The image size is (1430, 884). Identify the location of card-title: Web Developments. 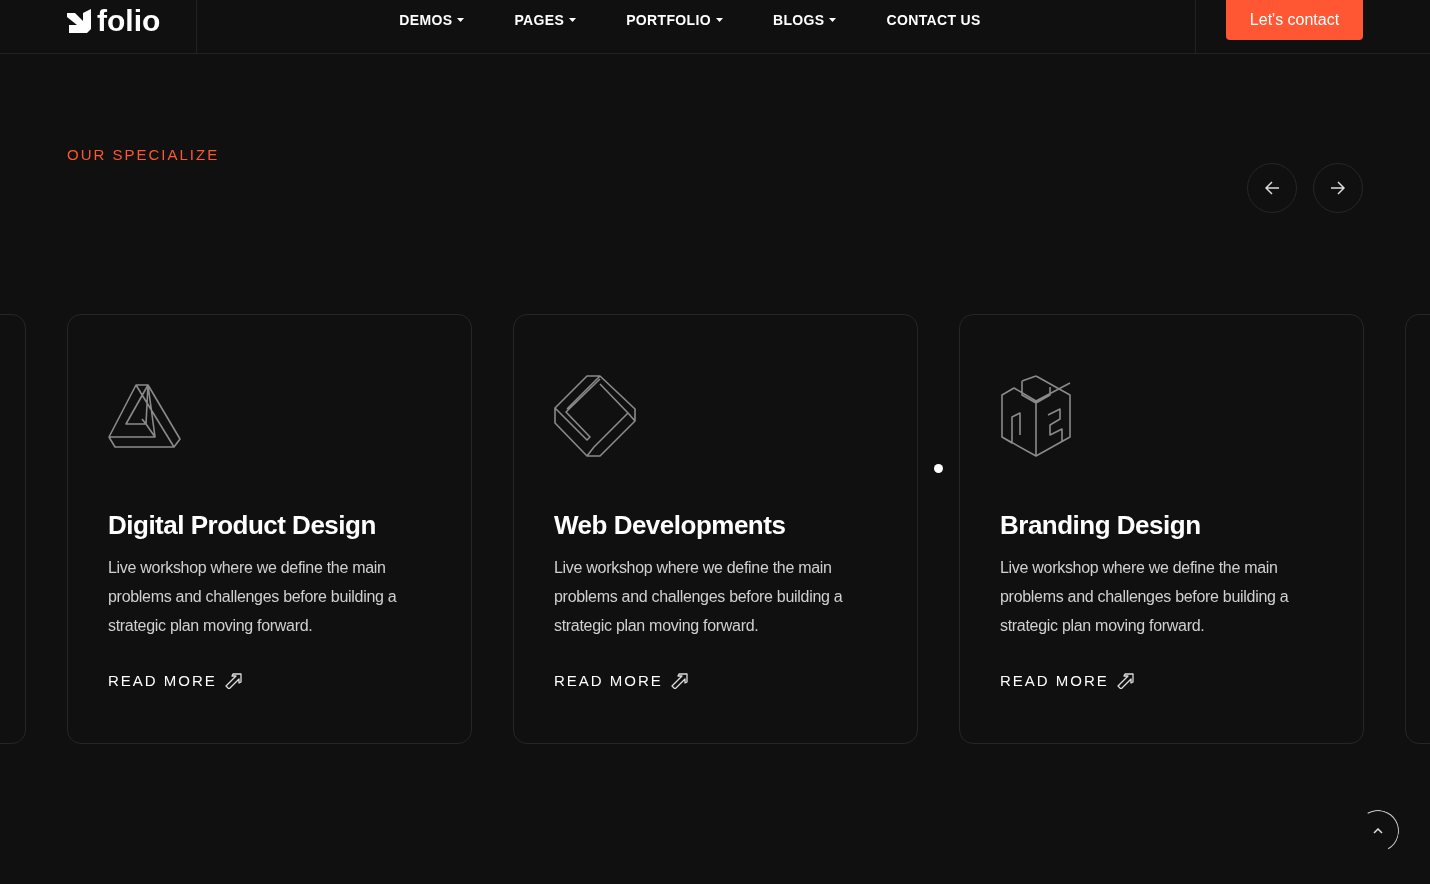
(670, 525).